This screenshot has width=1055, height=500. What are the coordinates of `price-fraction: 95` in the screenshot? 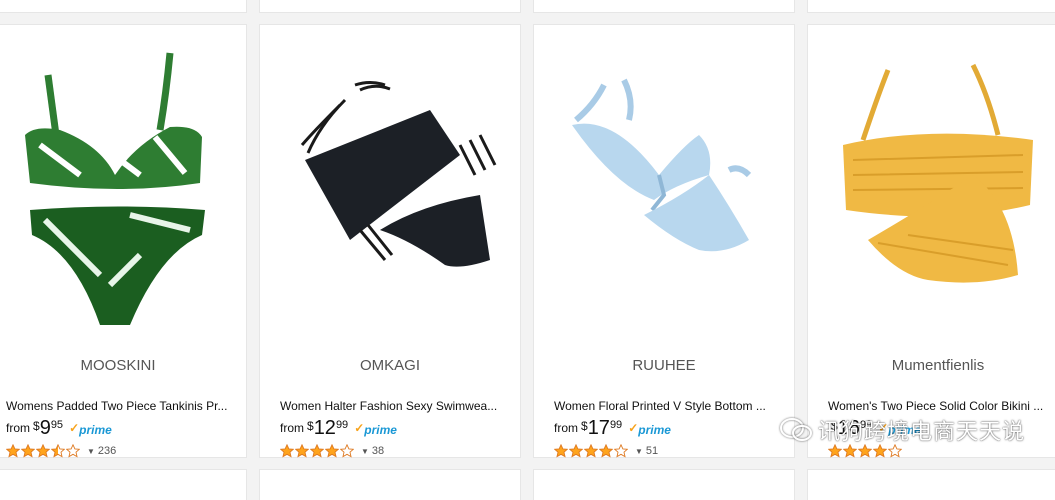 It's located at (57, 425).